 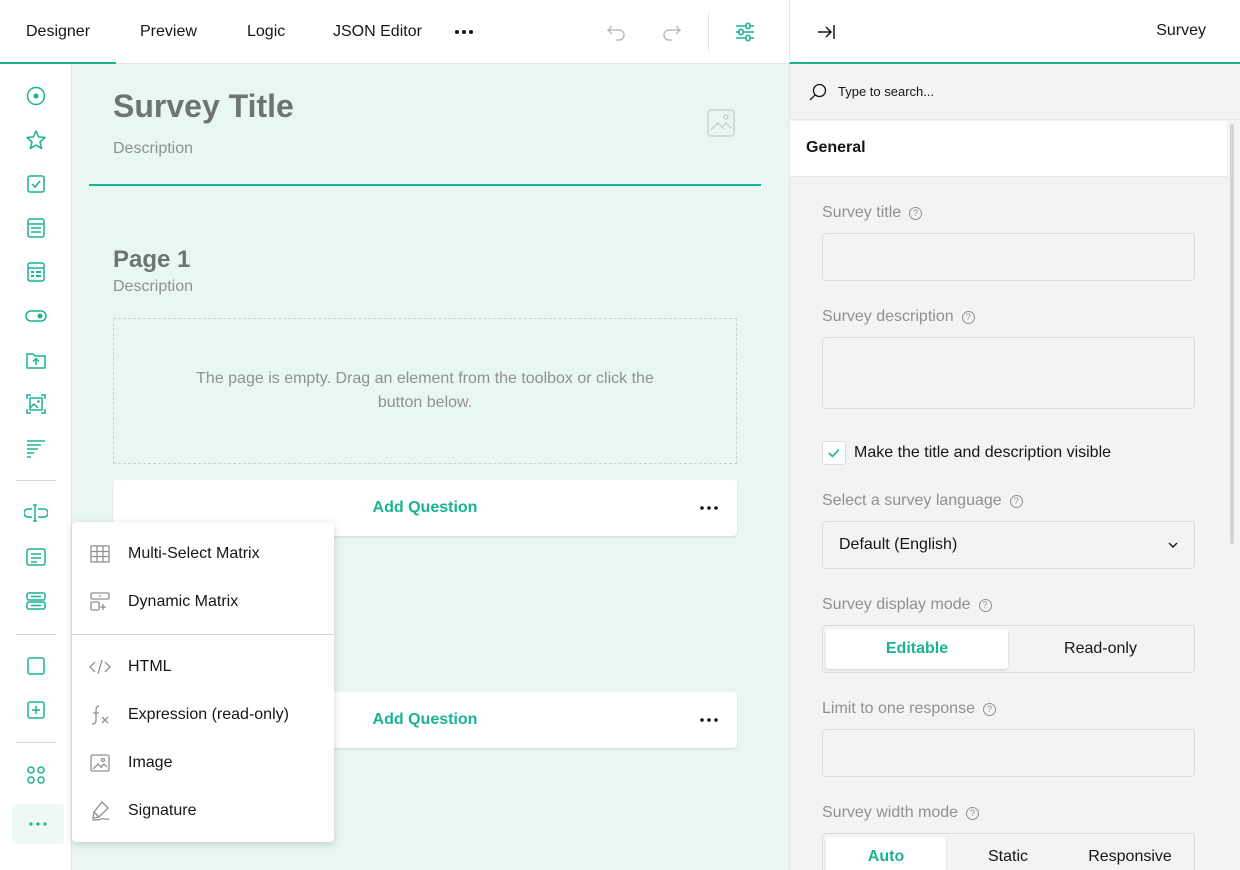 What do you see at coordinates (898, 544) in the screenshot?
I see `language-value: Default (English)` at bounding box center [898, 544].